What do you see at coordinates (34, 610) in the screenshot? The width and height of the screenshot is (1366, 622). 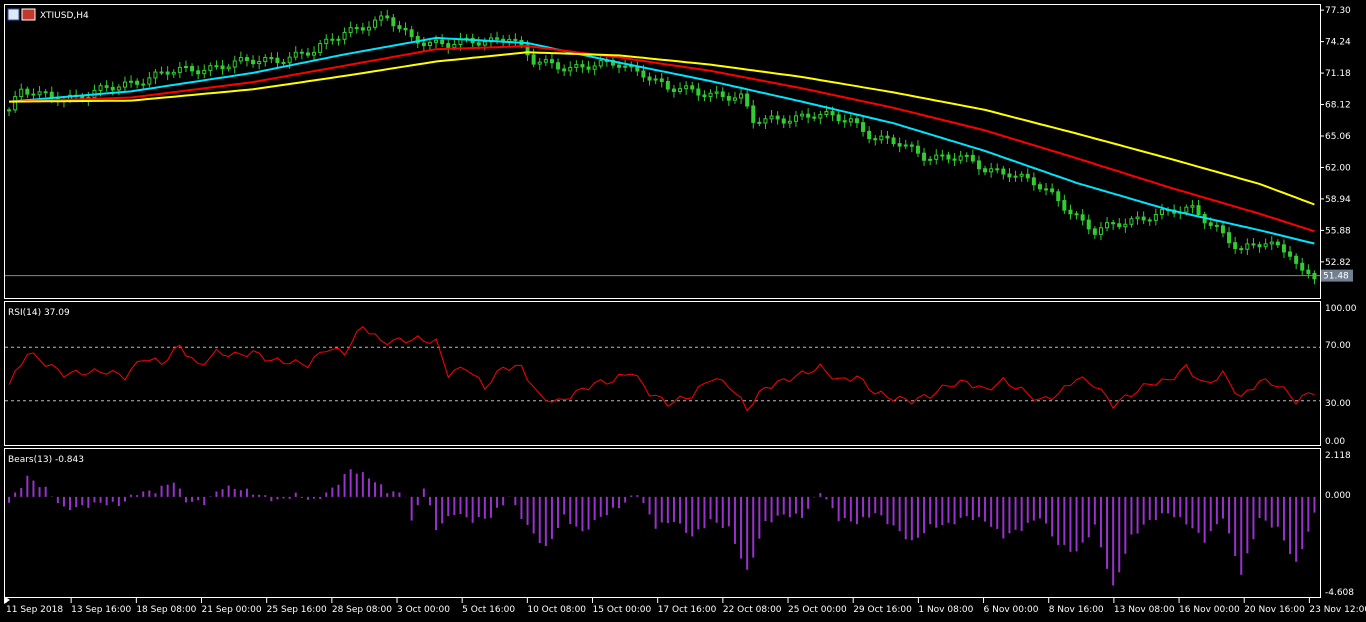 I see `time-tick-label: 11 Sep 2018` at bounding box center [34, 610].